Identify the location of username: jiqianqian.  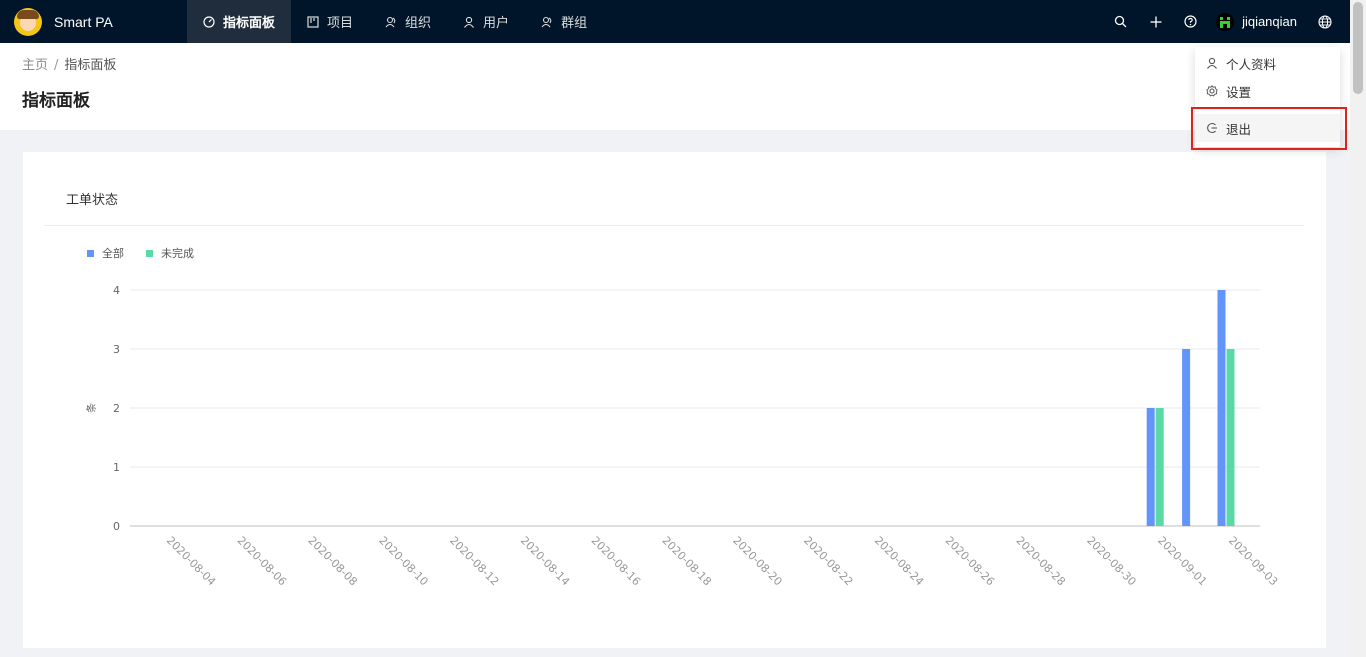
(1269, 21).